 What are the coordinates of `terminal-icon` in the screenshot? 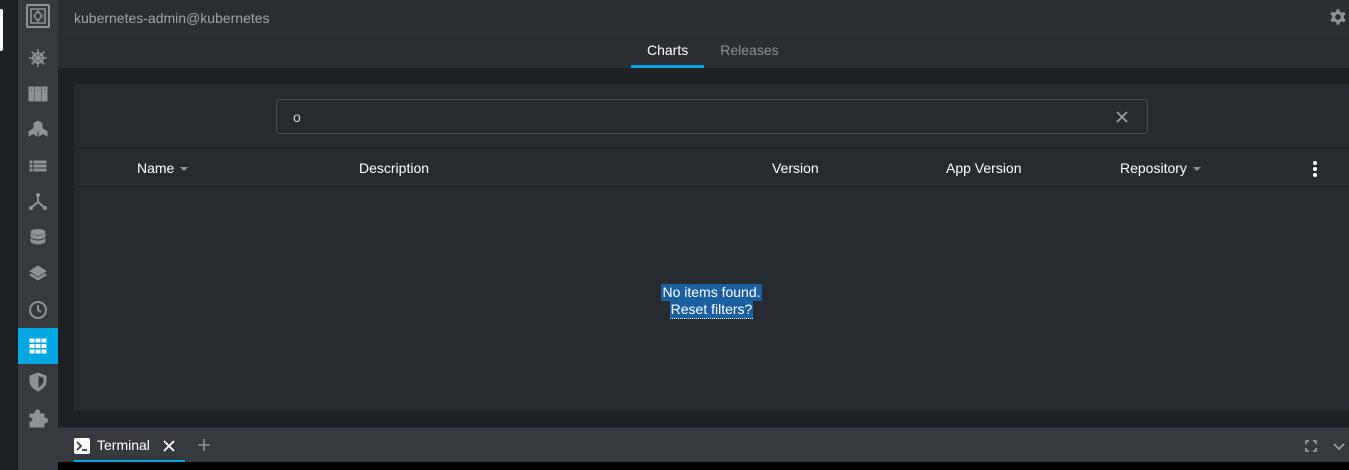 It's located at (82, 446).